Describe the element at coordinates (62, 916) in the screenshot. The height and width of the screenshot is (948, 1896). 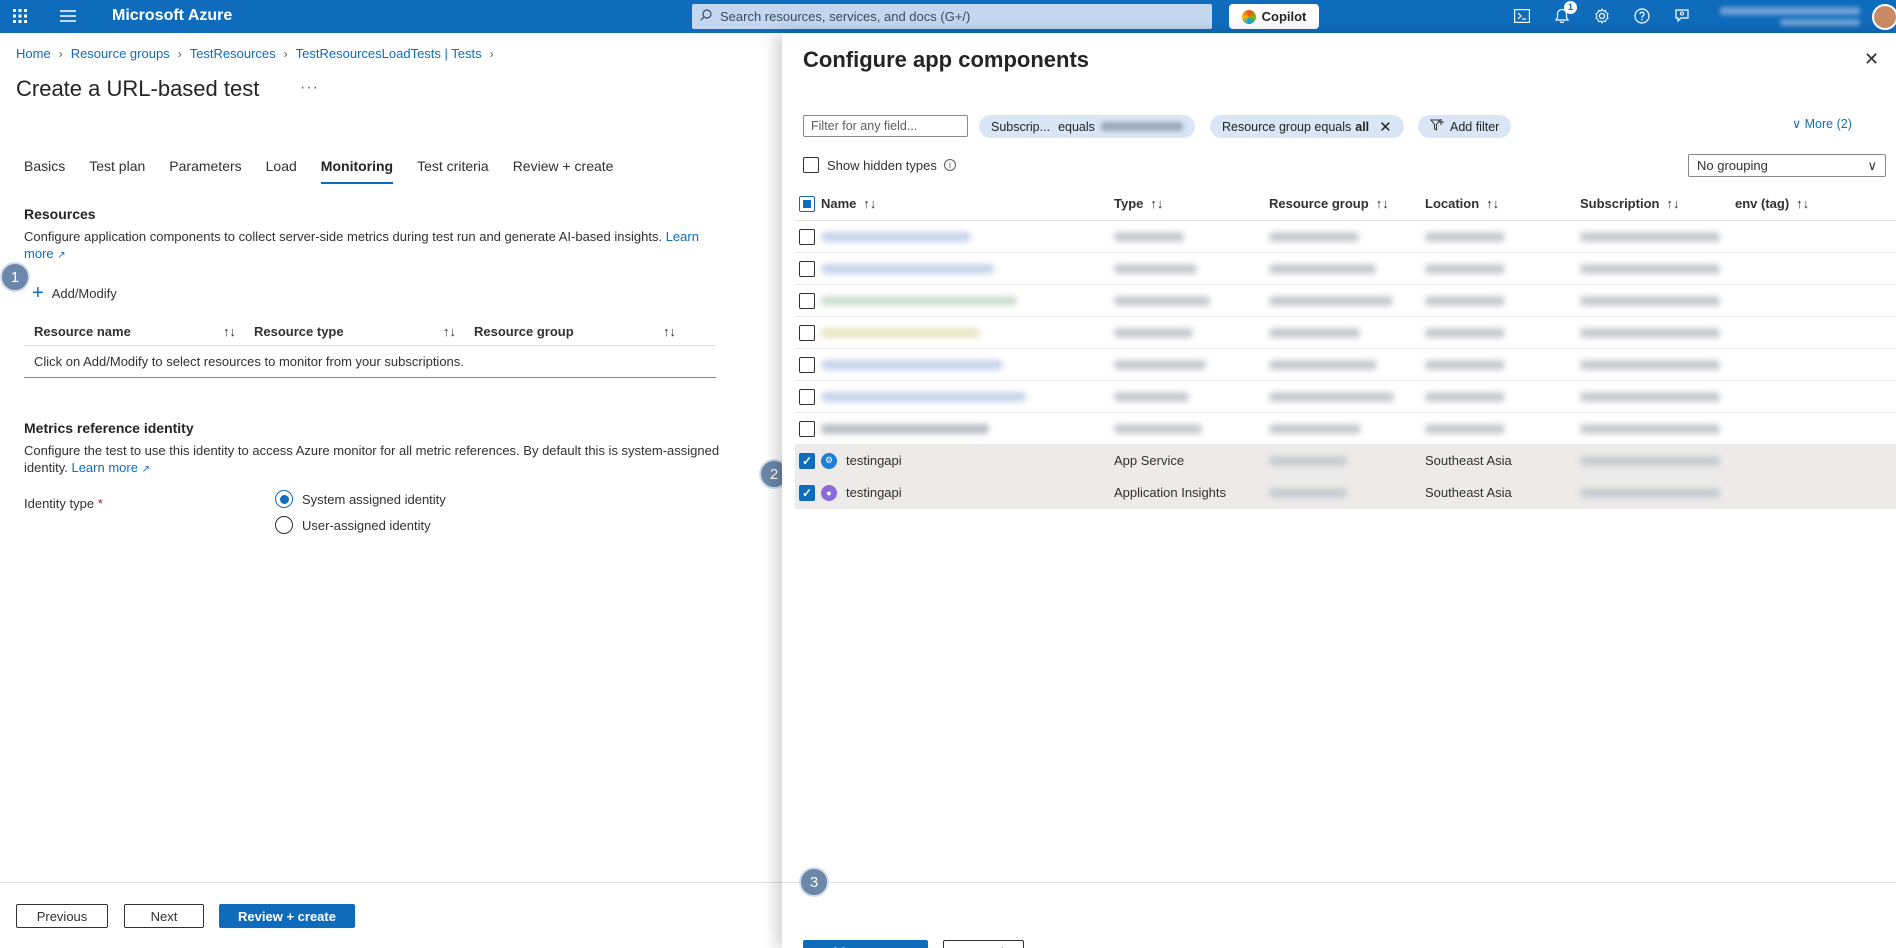
I see `previous-button: Previous` at that location.